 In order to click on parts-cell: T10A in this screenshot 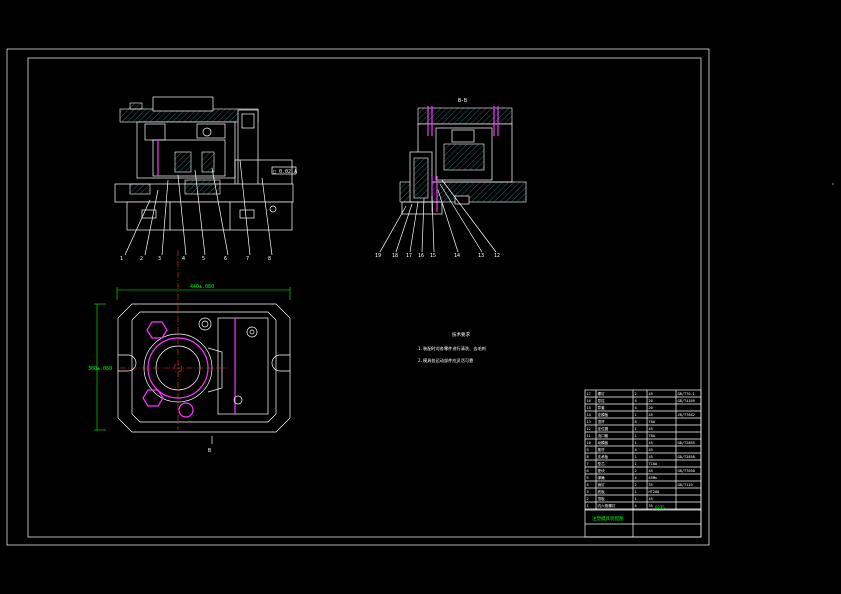, I will do `click(653, 464)`.